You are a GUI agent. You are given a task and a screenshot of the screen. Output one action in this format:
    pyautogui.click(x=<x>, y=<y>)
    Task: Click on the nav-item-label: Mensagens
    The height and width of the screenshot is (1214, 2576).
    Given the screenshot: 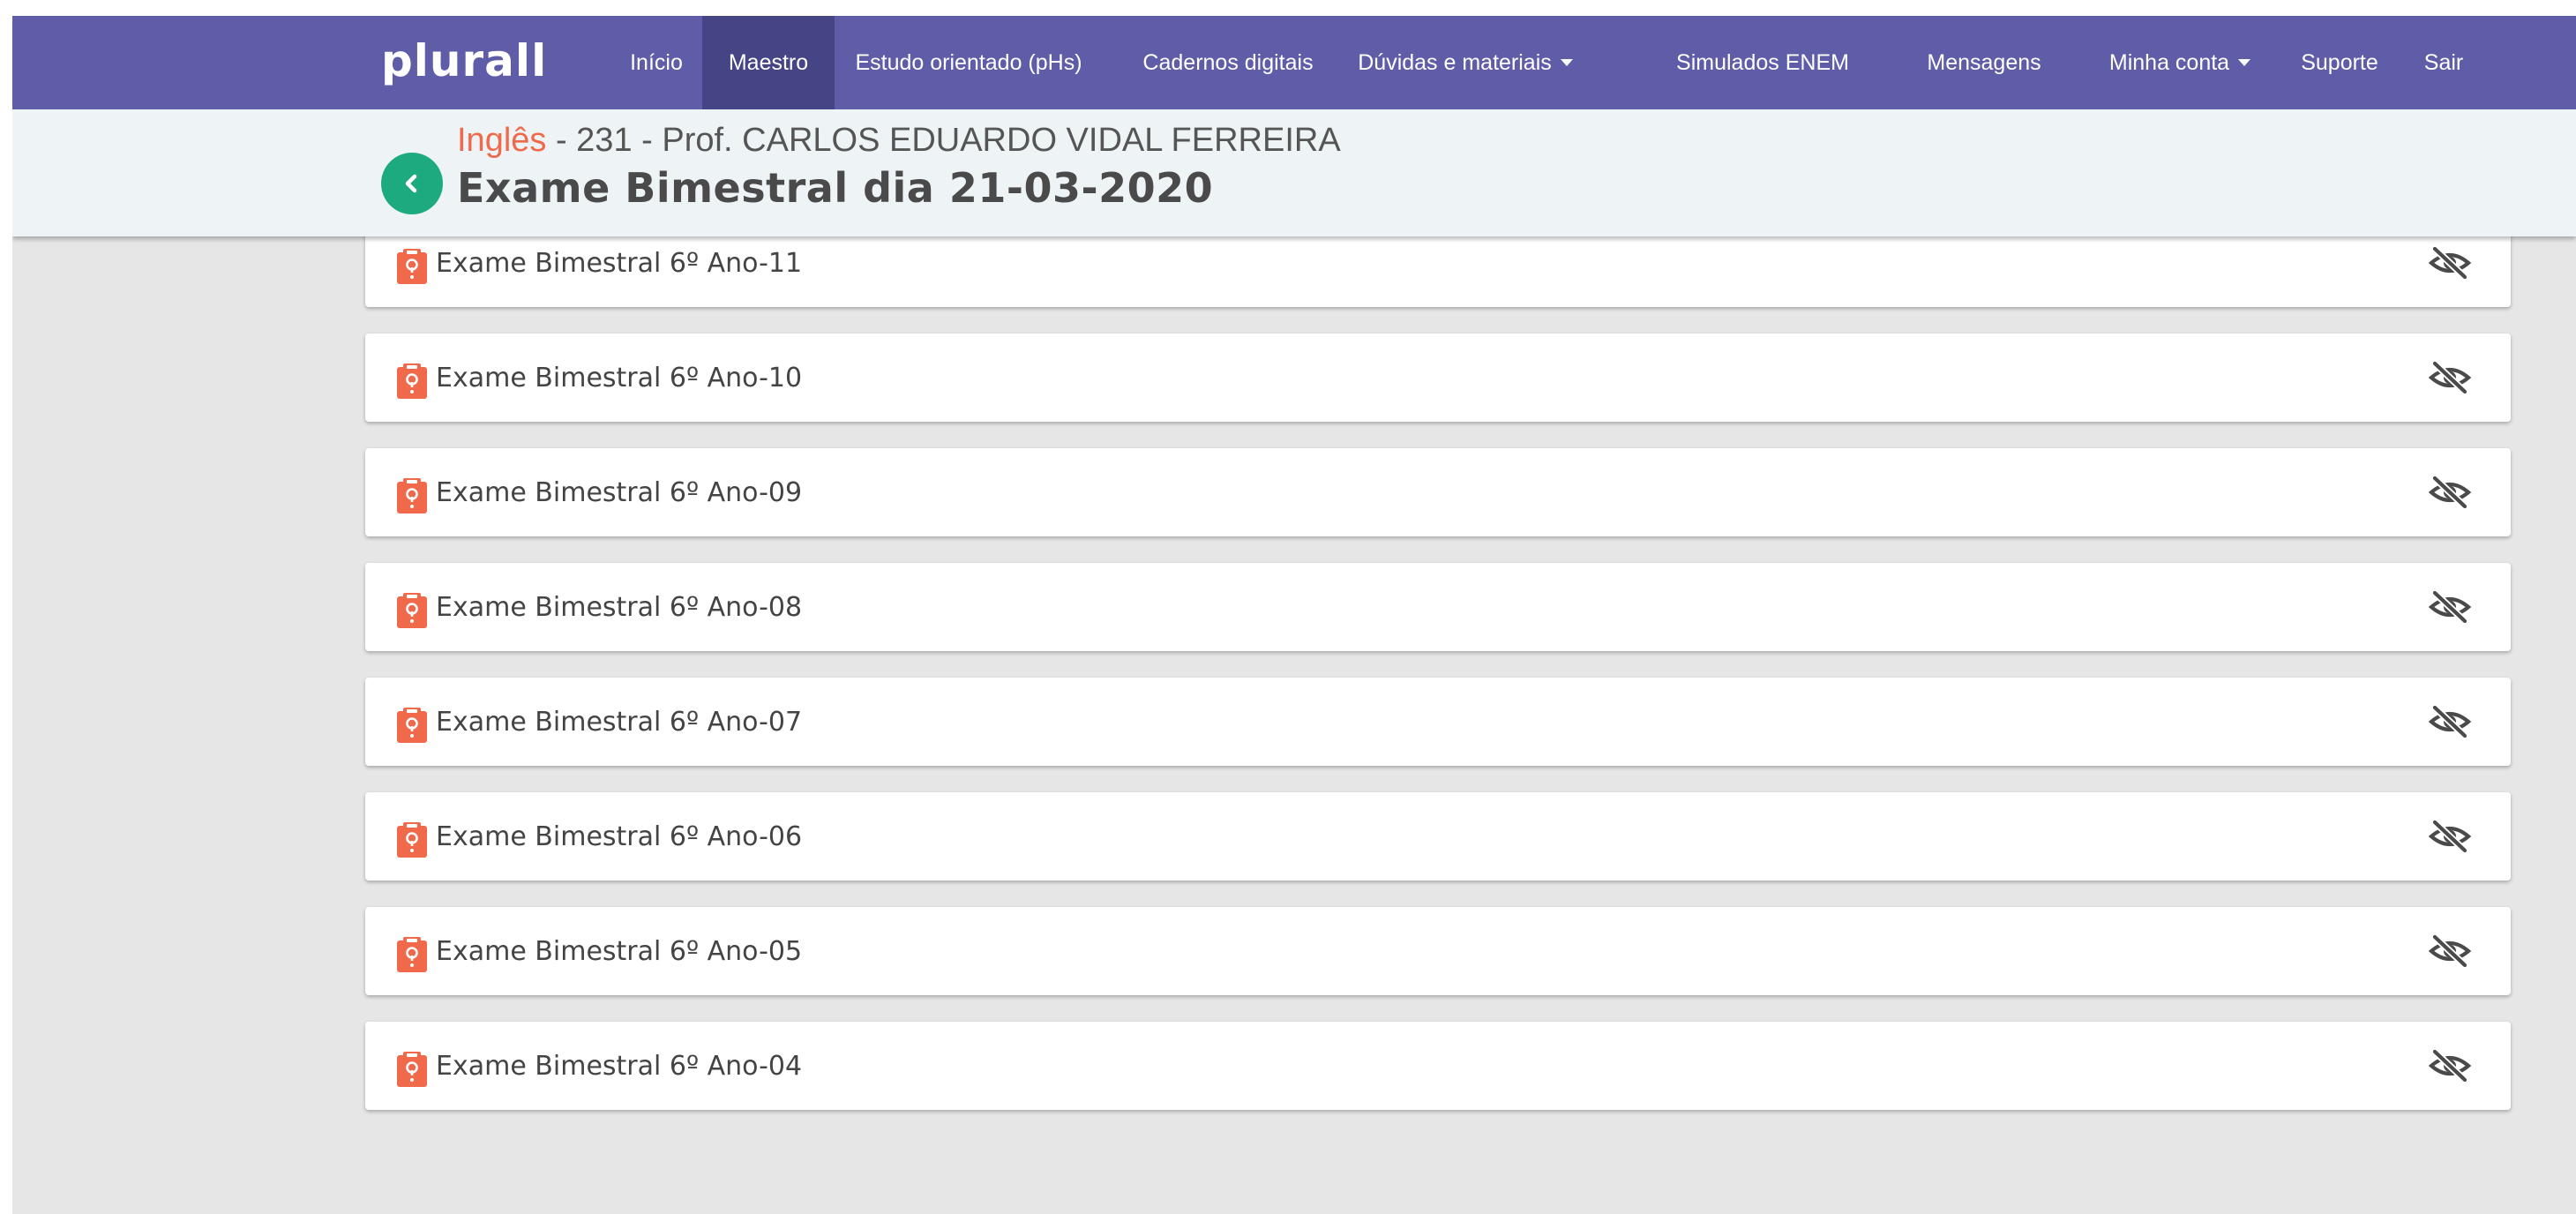 What is the action you would take?
    pyautogui.click(x=1984, y=62)
    